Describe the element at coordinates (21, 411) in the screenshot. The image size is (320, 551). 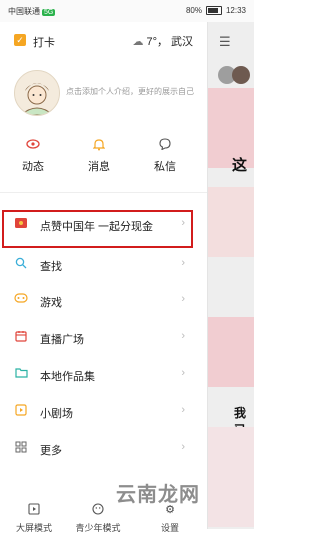
I see `play-icon` at that location.